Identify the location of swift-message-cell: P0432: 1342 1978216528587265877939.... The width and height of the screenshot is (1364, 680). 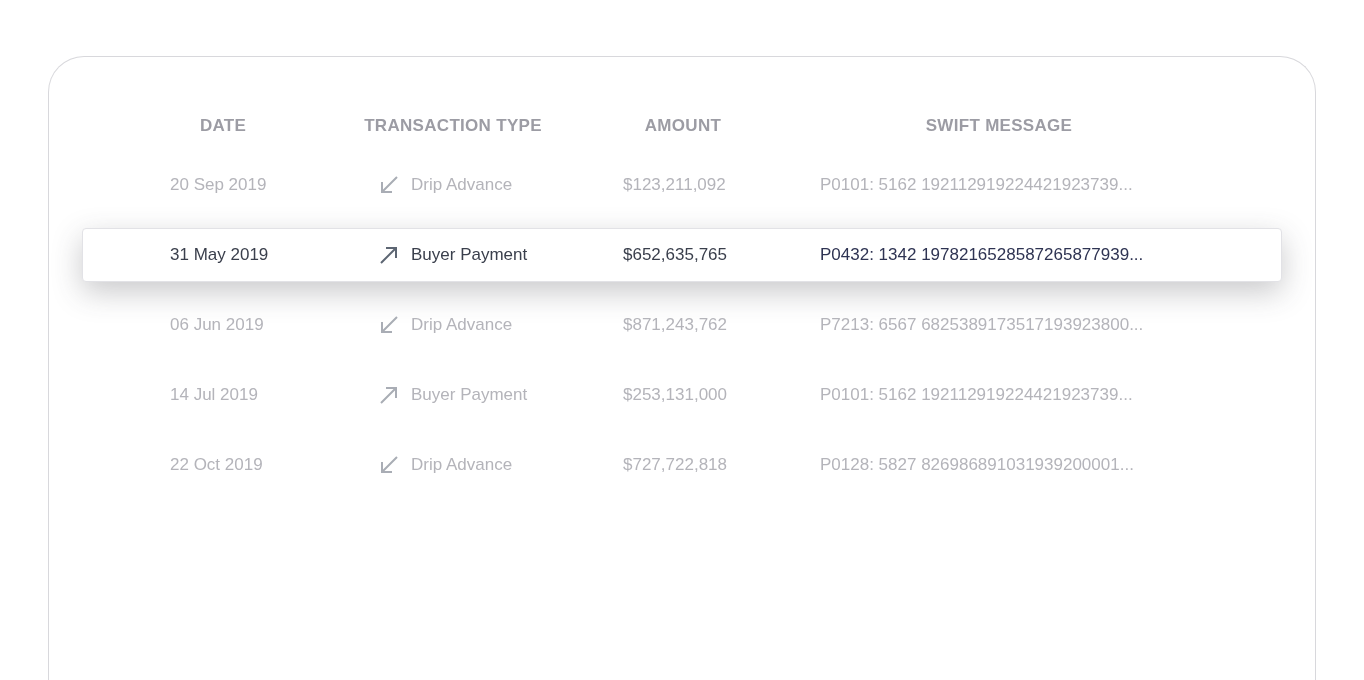
(982, 255).